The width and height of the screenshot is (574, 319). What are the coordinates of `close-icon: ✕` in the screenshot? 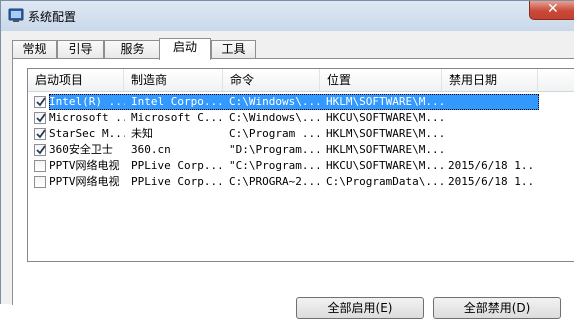 It's located at (553, 9).